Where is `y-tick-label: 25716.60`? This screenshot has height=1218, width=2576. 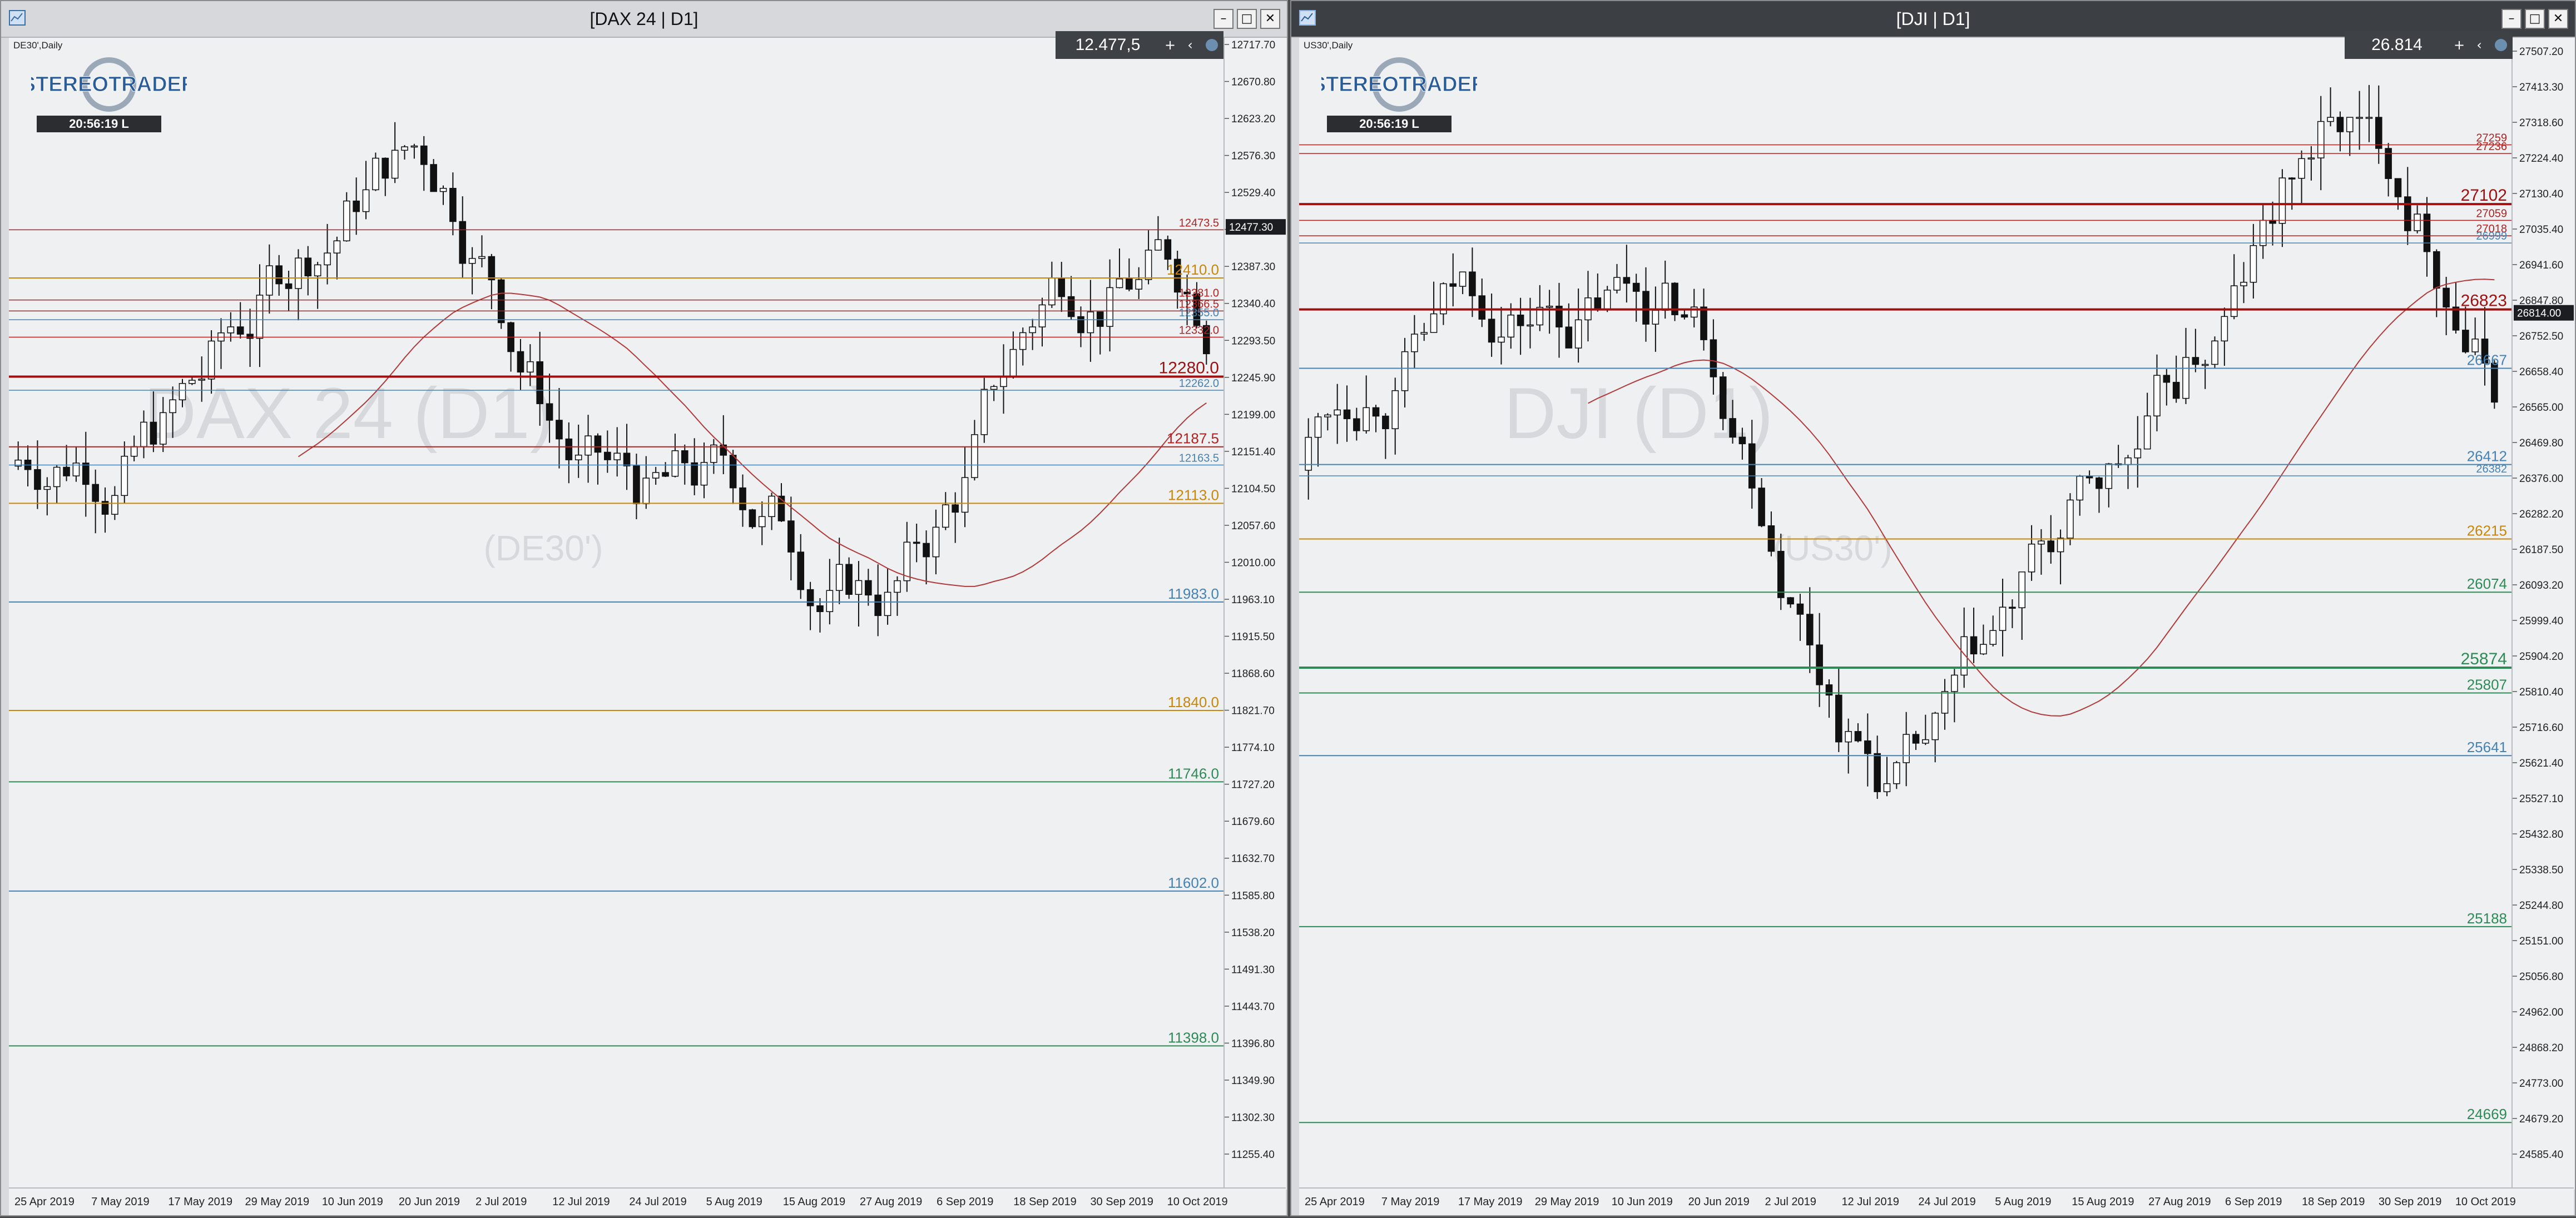
y-tick-label: 25716.60 is located at coordinates (2541, 728).